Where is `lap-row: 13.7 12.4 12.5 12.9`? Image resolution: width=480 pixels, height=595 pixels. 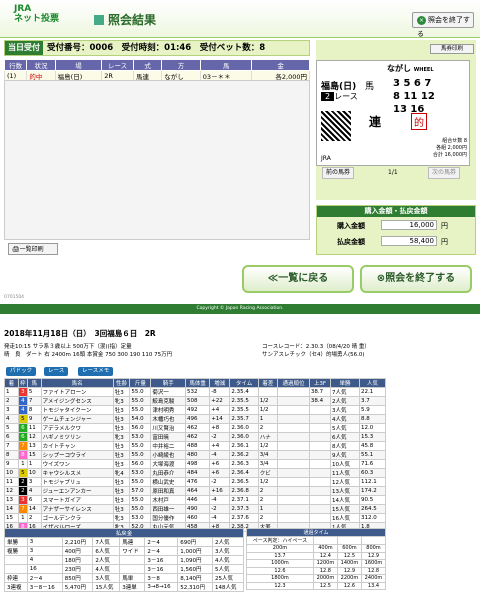 lap-row: 13.7 12.4 12.5 12.9 is located at coordinates (316, 555).